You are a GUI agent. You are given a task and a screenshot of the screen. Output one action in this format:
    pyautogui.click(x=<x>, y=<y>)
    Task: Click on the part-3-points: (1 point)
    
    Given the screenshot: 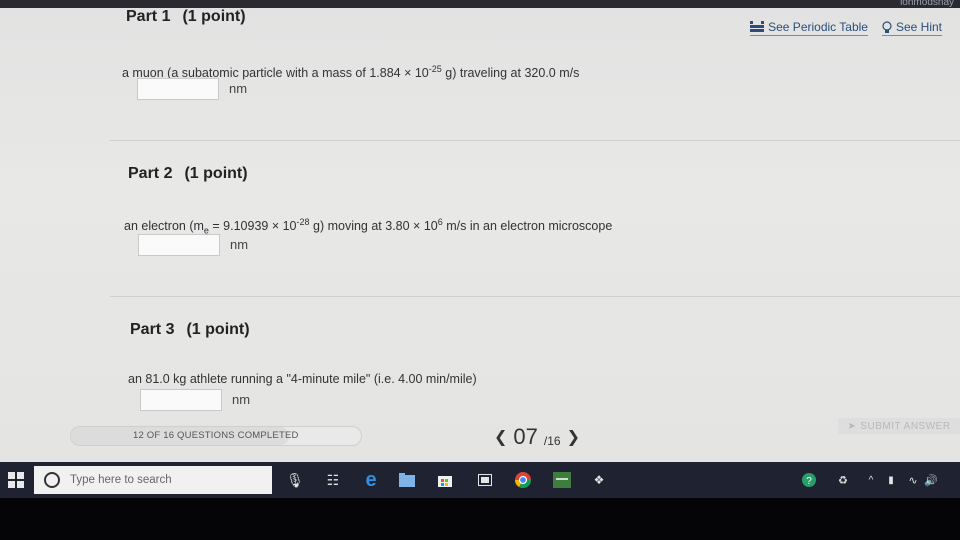 What is the action you would take?
    pyautogui.click(x=218, y=329)
    